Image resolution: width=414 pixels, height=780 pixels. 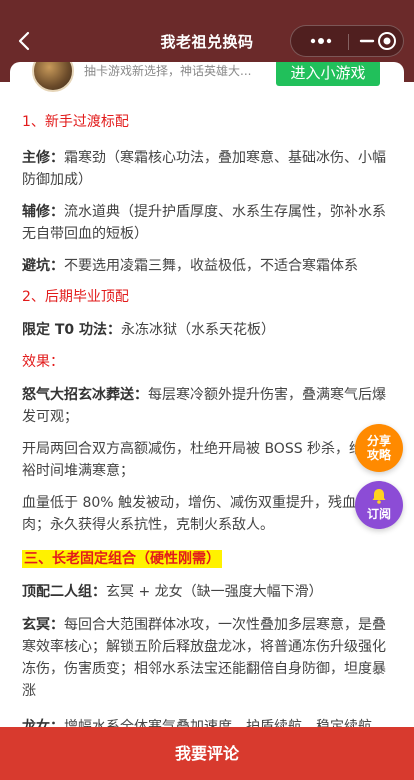 I want to click on section-title-3: 三、长老固定组合（硬性刚需）, so click(x=208, y=559).